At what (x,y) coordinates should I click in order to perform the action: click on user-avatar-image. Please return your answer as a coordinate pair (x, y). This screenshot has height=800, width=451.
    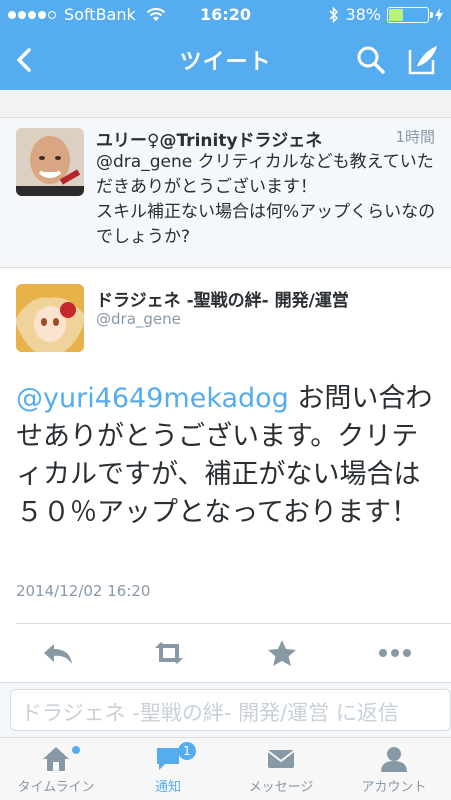
    Looking at the image, I should click on (50, 162).